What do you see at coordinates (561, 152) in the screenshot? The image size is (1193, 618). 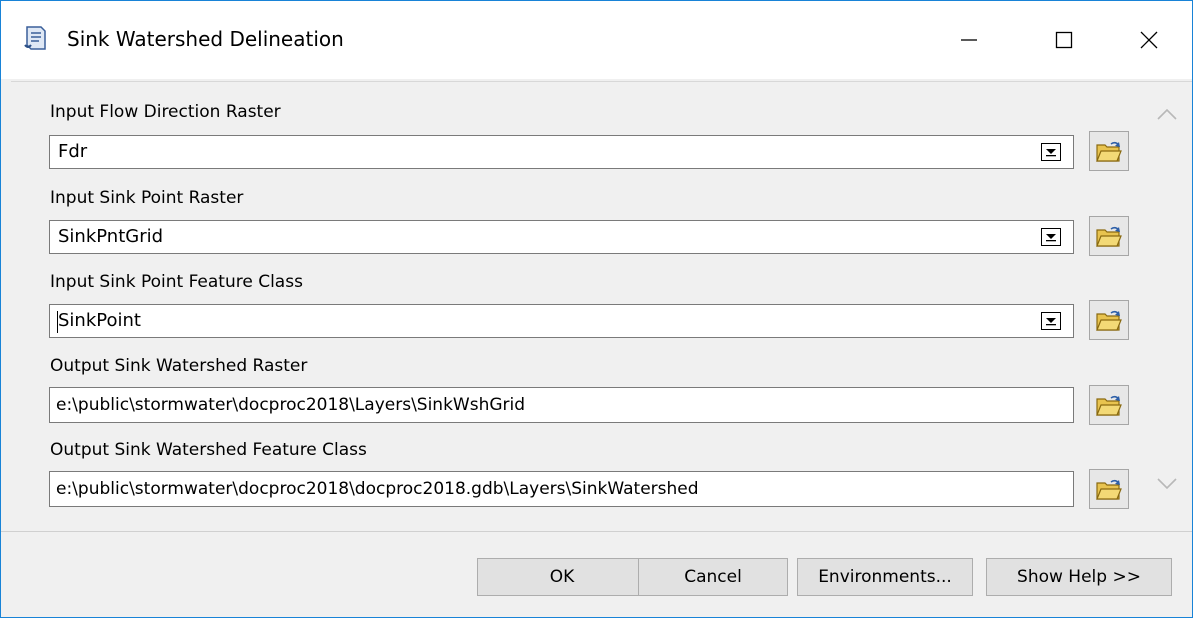 I see `flow-direction-combo: Fdr` at bounding box center [561, 152].